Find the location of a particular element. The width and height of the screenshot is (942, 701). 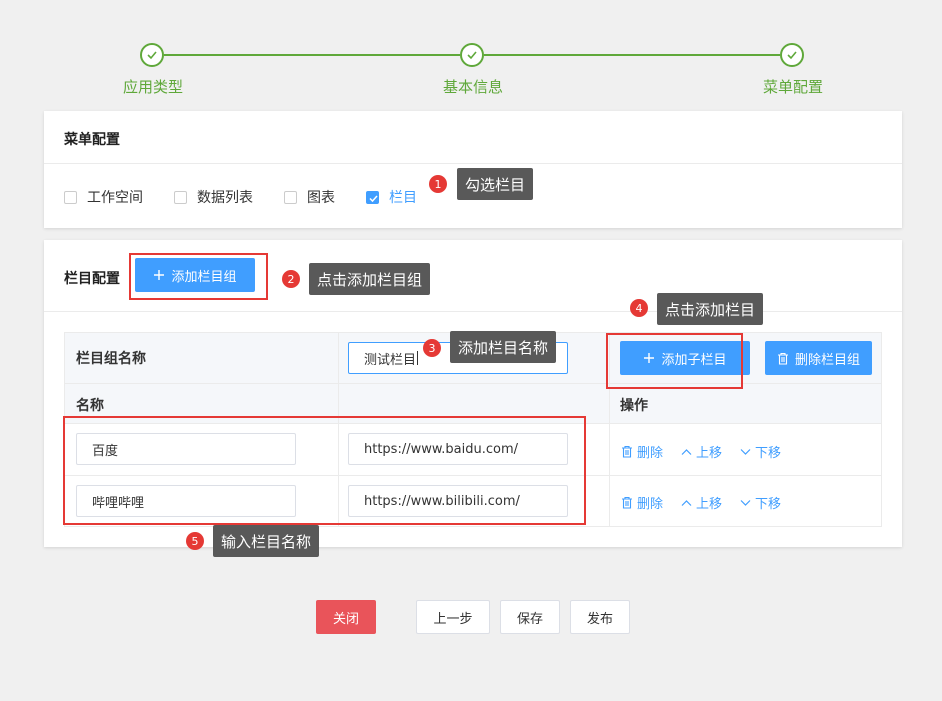

step-label: 菜单配置 is located at coordinates (792, 87).